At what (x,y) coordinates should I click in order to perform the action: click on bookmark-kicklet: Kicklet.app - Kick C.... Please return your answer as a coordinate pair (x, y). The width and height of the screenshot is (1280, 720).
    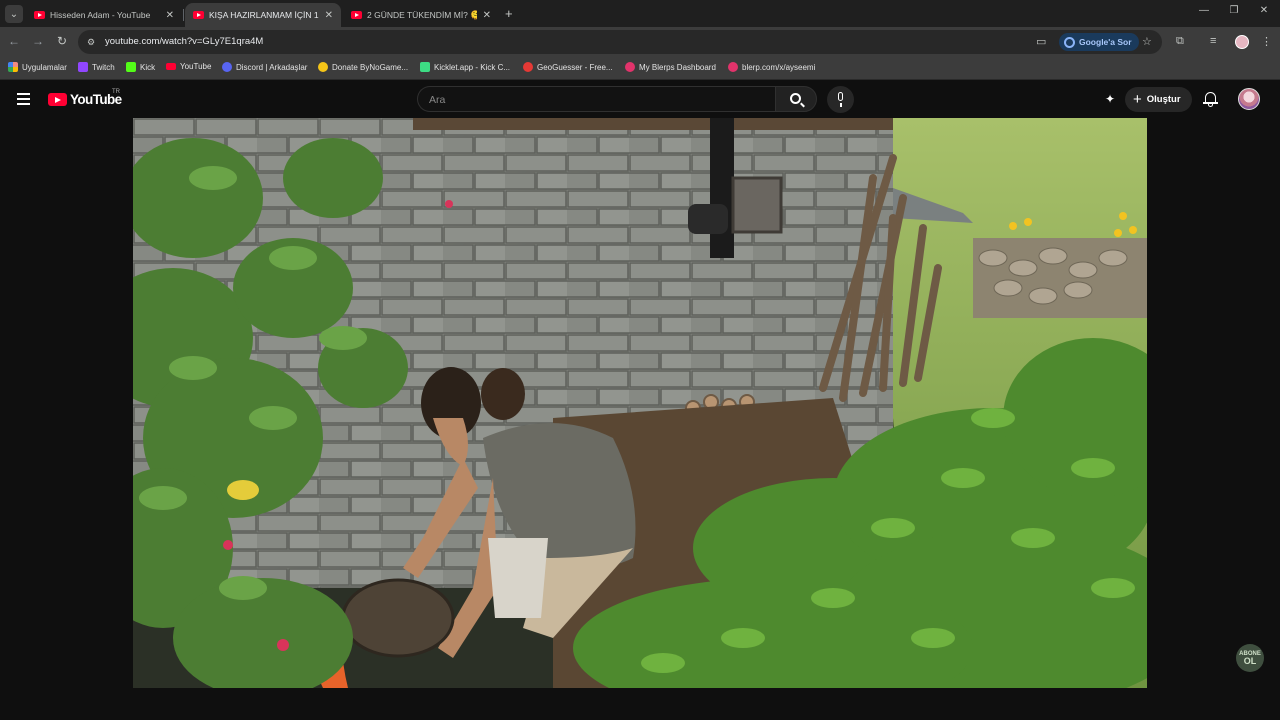
    Looking at the image, I should click on (465, 67).